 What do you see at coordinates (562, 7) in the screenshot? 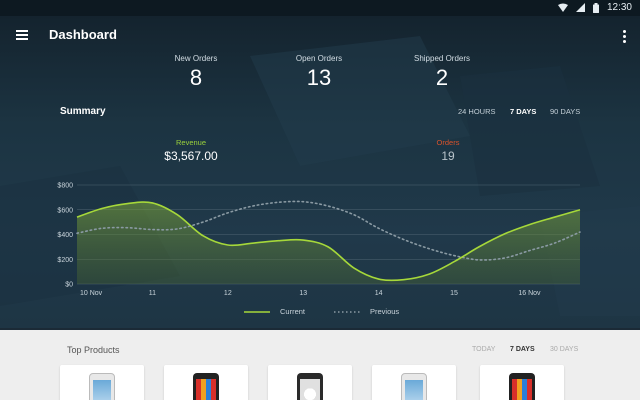
I see `wifi-icon` at bounding box center [562, 7].